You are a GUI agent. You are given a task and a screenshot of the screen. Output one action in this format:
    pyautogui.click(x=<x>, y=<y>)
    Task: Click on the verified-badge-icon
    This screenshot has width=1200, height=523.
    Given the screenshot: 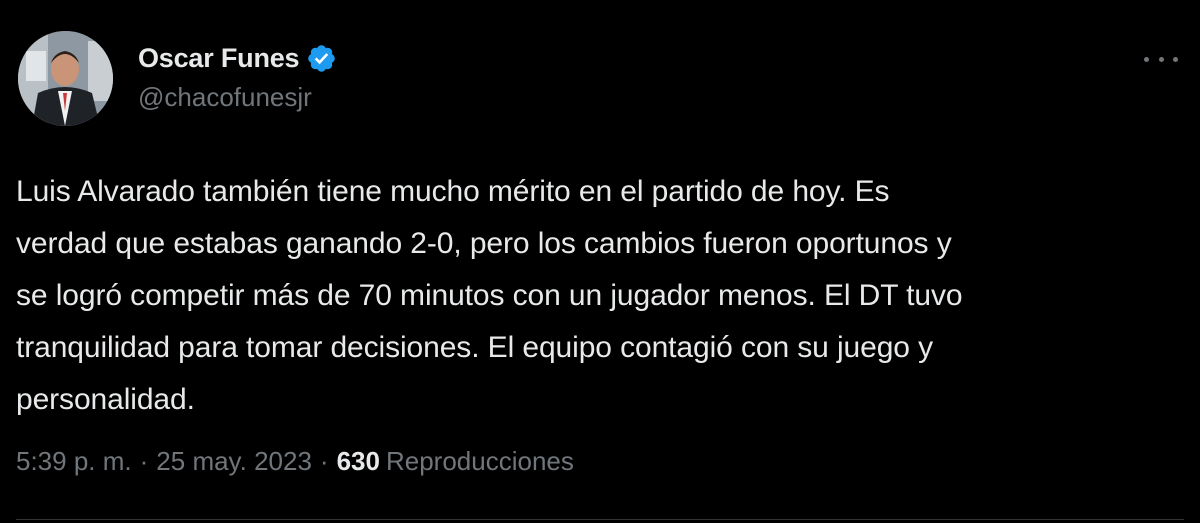 What is the action you would take?
    pyautogui.click(x=321, y=58)
    